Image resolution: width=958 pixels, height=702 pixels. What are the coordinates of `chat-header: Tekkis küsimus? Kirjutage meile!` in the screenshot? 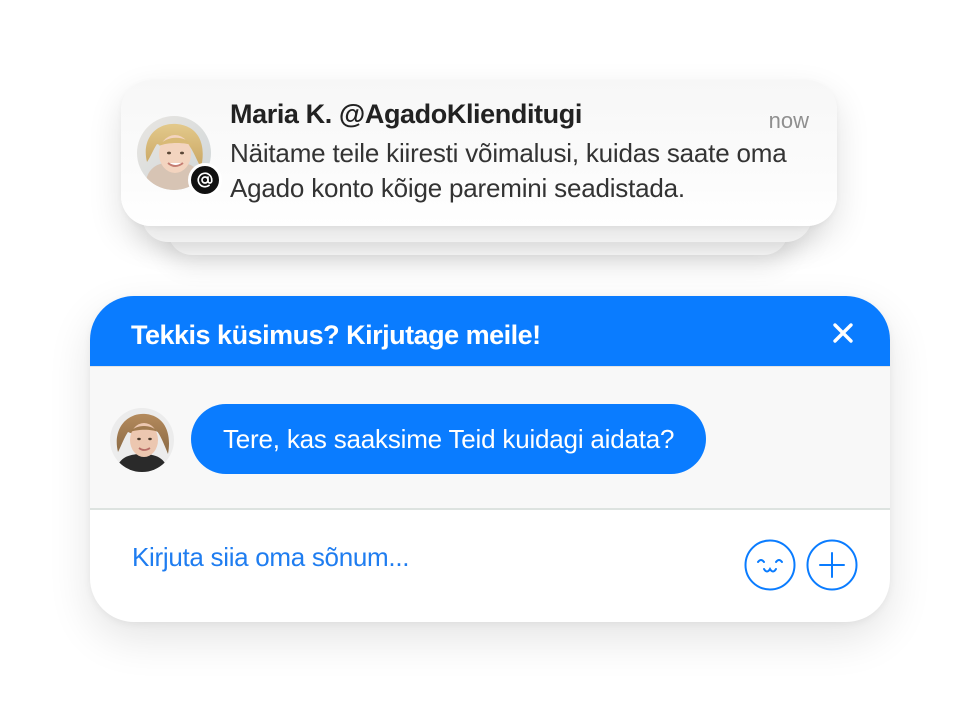 It's located at (490, 331).